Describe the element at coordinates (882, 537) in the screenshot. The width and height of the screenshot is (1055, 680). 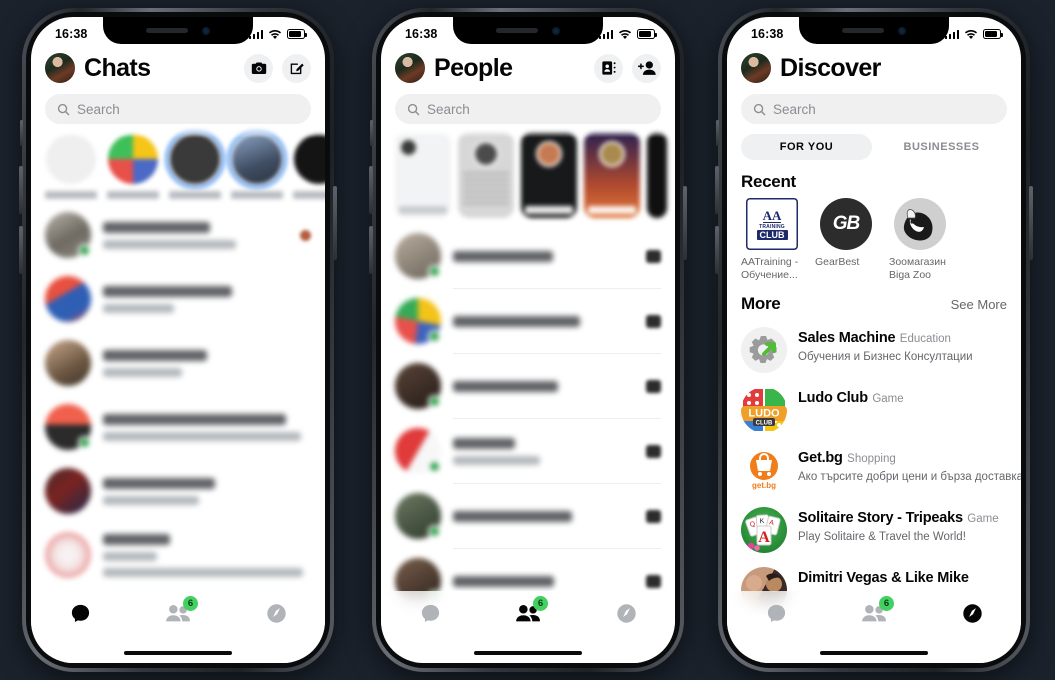
I see `discover-item-description: Play Solitaire & Travel the World!` at that location.